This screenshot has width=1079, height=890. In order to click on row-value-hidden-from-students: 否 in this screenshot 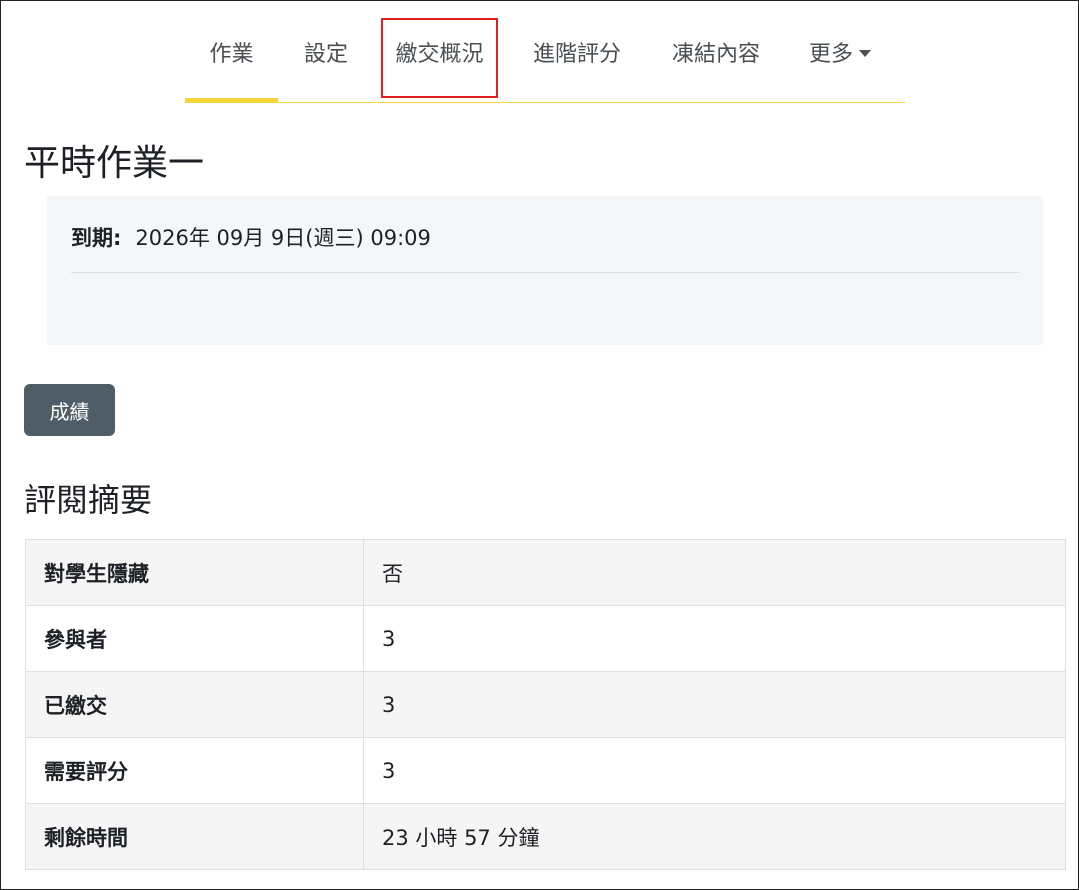, I will do `click(714, 572)`.